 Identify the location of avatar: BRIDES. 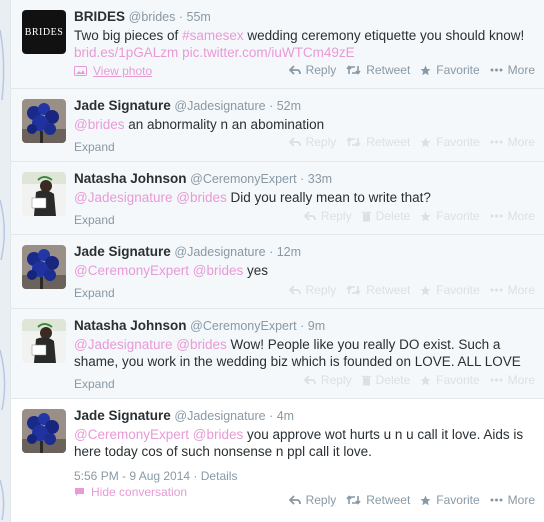
(44, 32).